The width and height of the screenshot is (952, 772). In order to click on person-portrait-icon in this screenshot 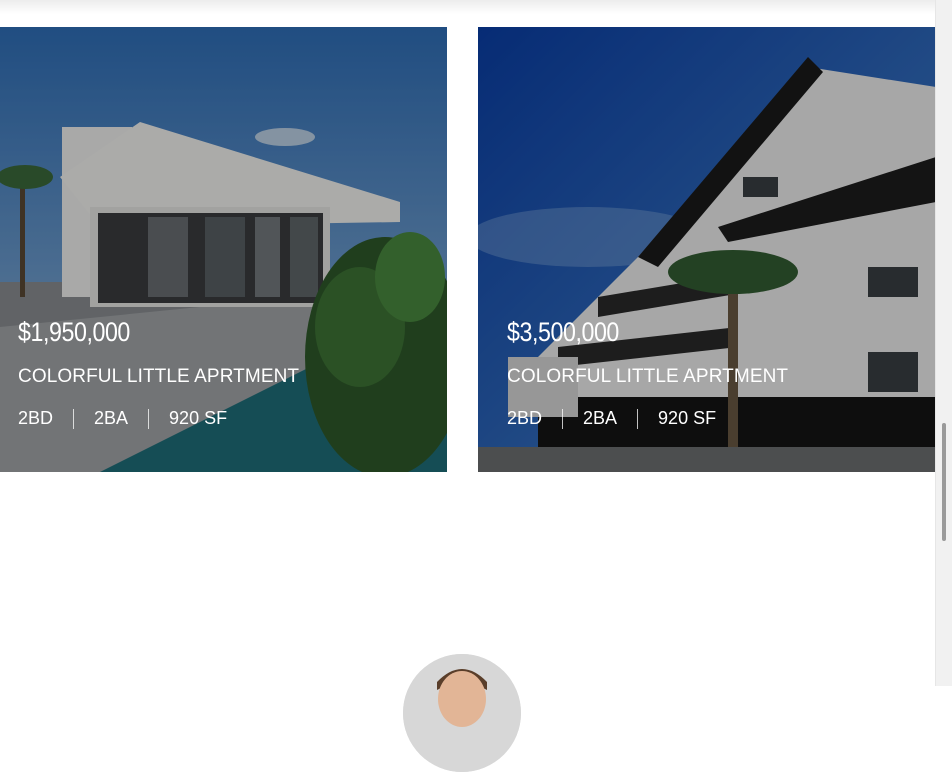, I will do `click(462, 713)`.